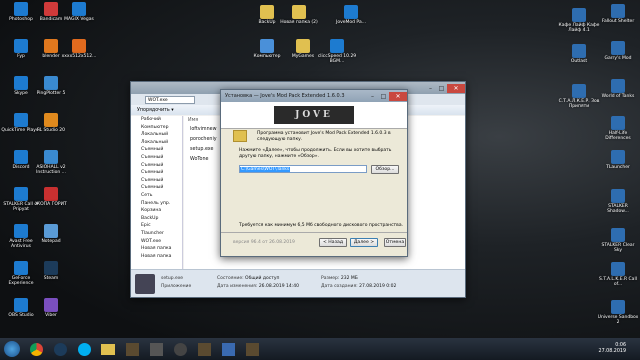  What do you see at coordinates (156, 349) in the screenshot?
I see `taskbar-photo-icon` at bounding box center [156, 349].